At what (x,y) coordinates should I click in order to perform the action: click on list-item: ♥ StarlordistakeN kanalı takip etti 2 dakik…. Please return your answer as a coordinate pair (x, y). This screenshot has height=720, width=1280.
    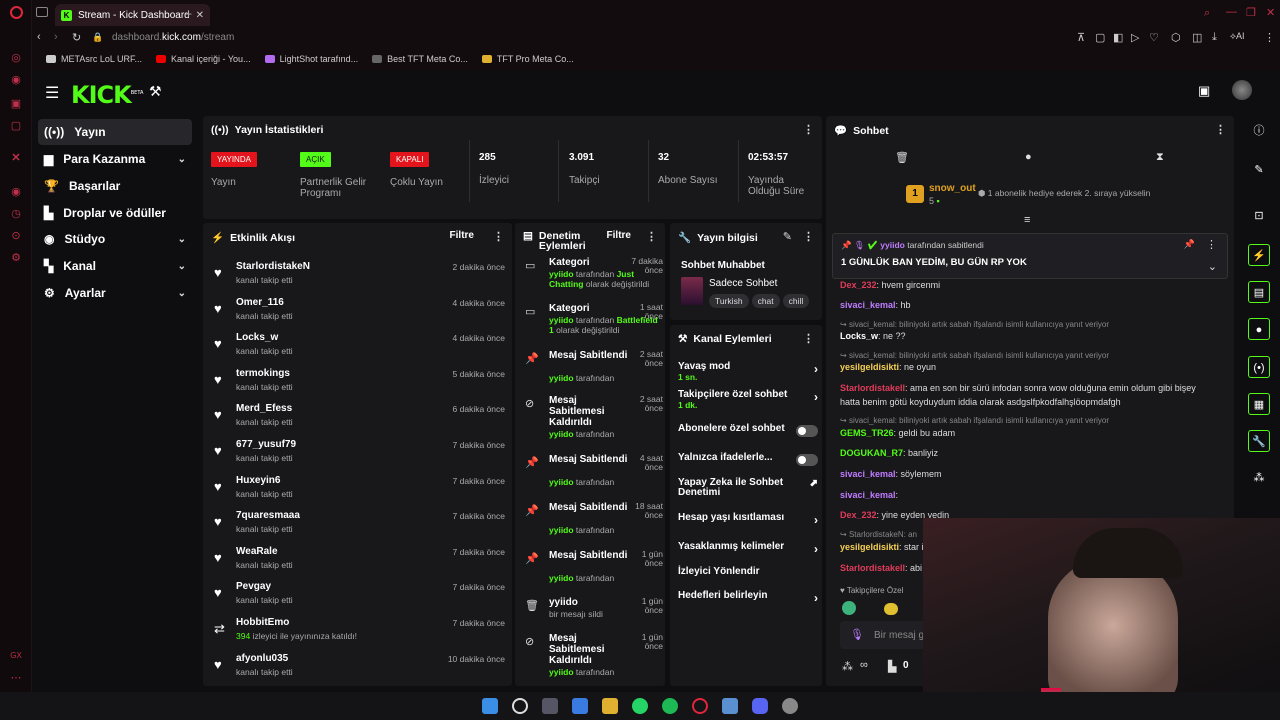
    Looking at the image, I should click on (359, 276).